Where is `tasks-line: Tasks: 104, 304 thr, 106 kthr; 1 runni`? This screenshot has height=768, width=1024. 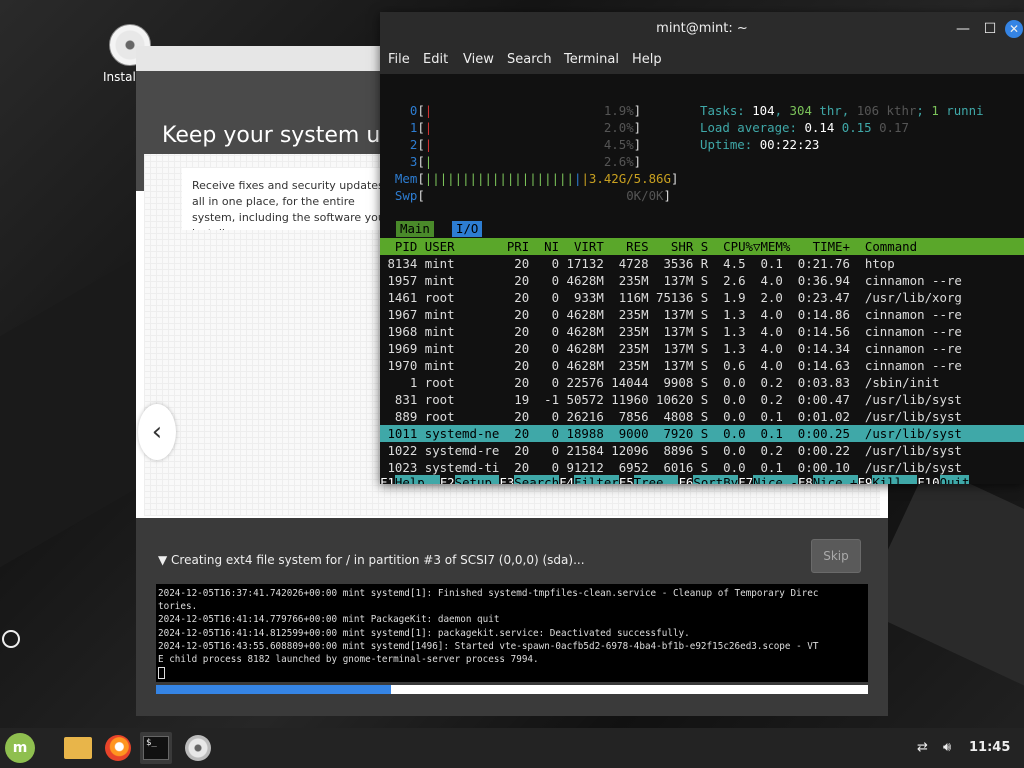 tasks-line: Tasks: 104, 304 thr, 106 kthr; 1 runni is located at coordinates (842, 110).